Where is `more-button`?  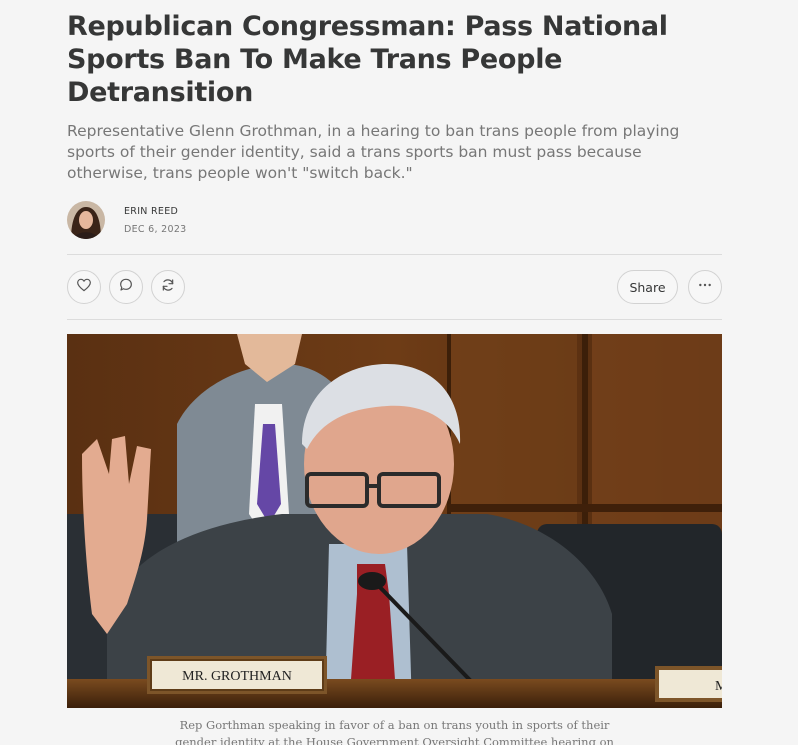
more-button is located at coordinates (705, 287).